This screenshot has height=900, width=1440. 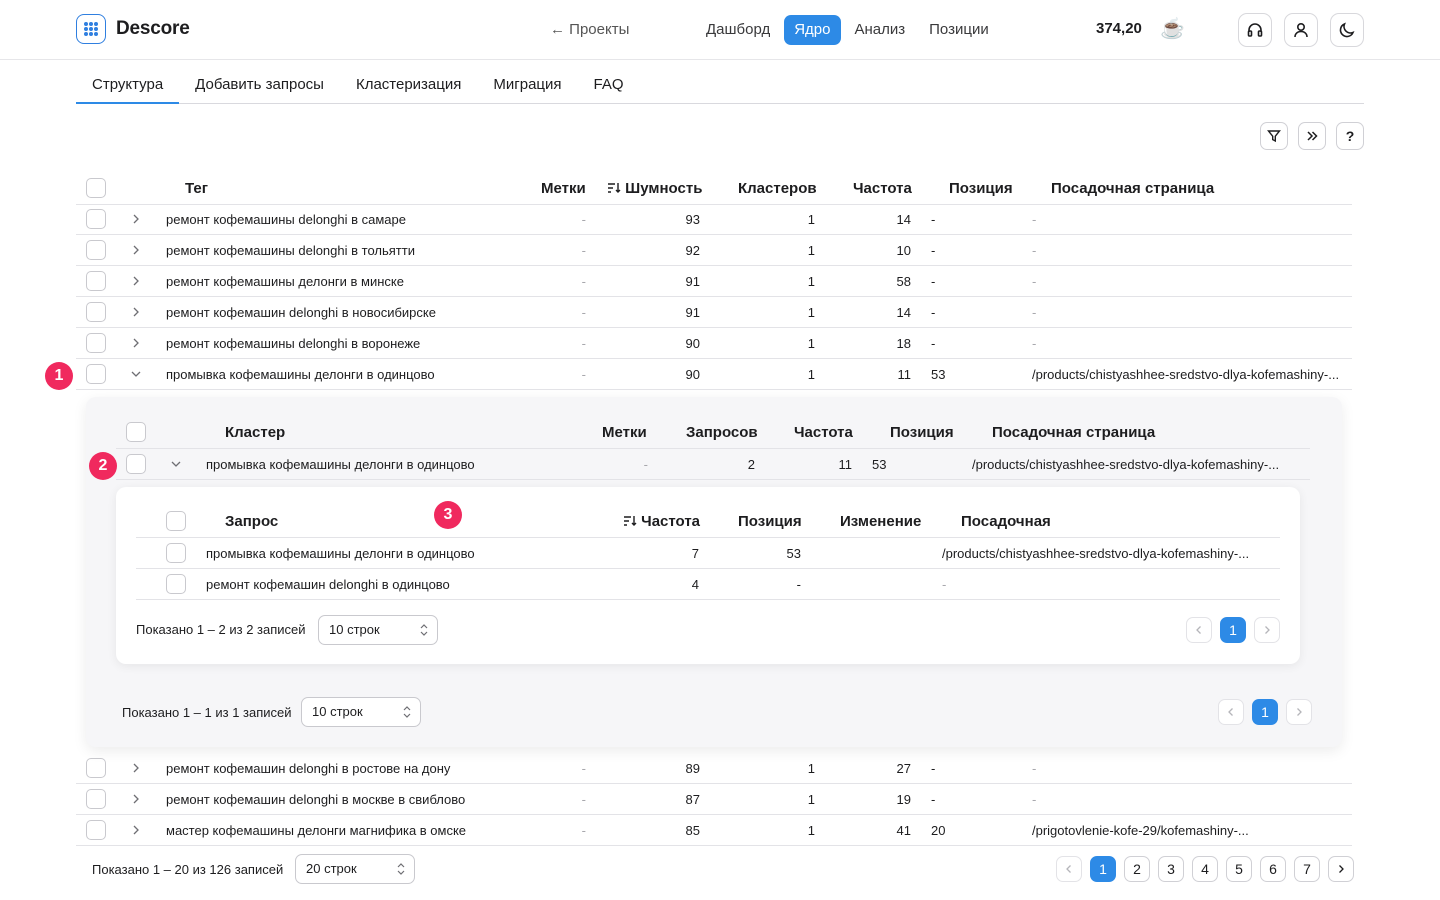 I want to click on queries-prev-page-button, so click(x=1199, y=630).